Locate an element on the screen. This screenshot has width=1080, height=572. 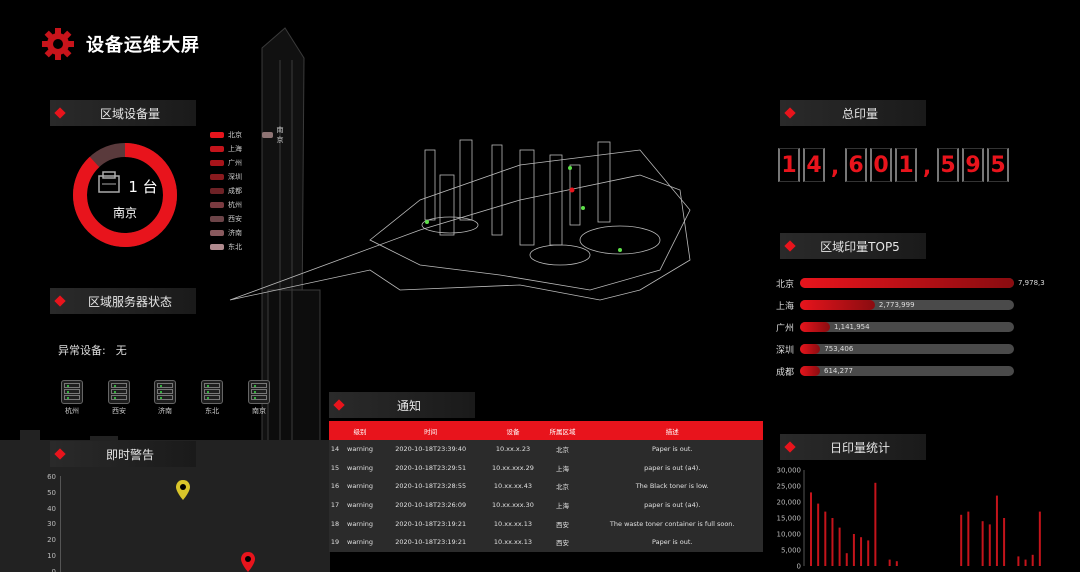
table-cell: 16 is located at coordinates (335, 486).